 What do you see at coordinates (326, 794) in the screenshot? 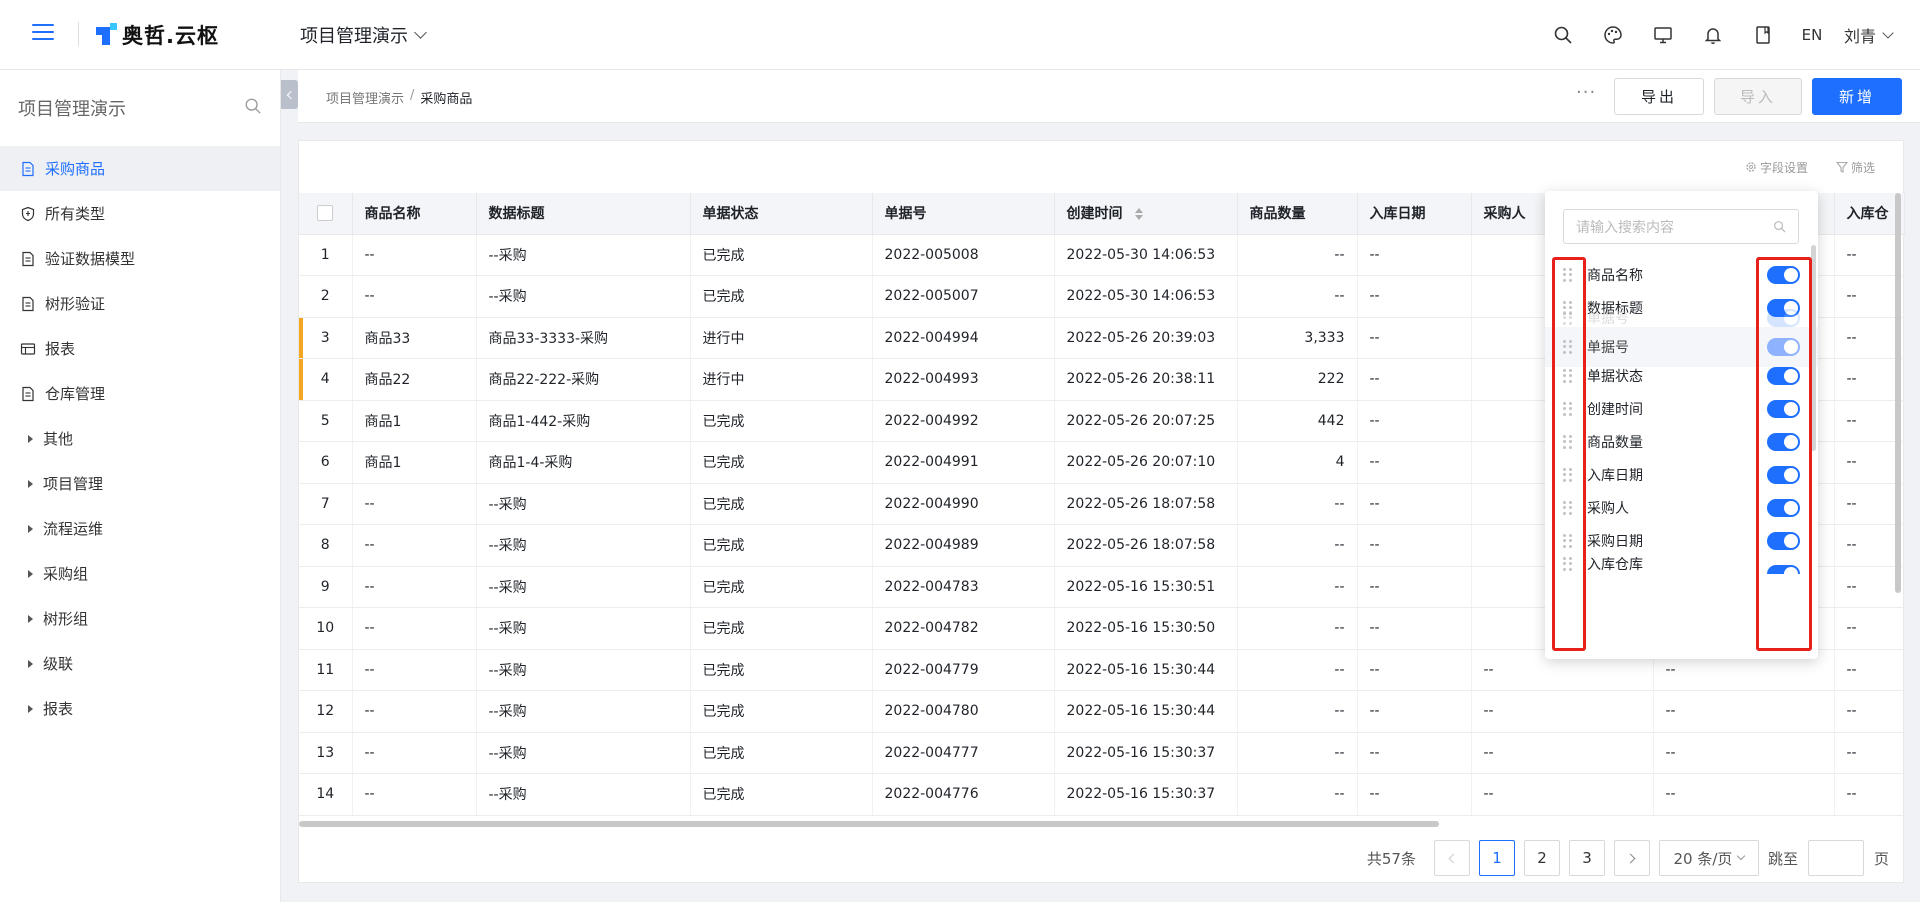
I see `row-index: 14` at bounding box center [326, 794].